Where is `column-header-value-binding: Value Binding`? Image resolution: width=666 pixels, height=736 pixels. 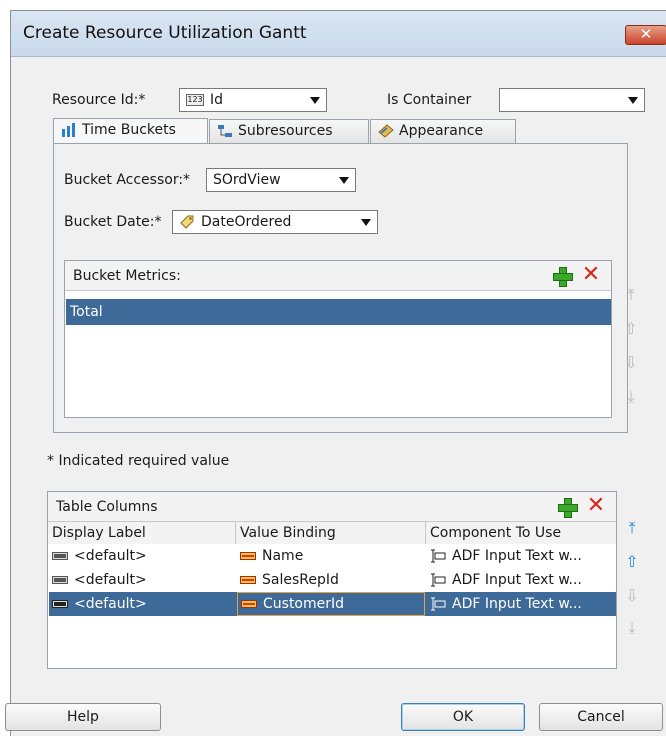
column-header-value-binding: Value Binding is located at coordinates (331, 533).